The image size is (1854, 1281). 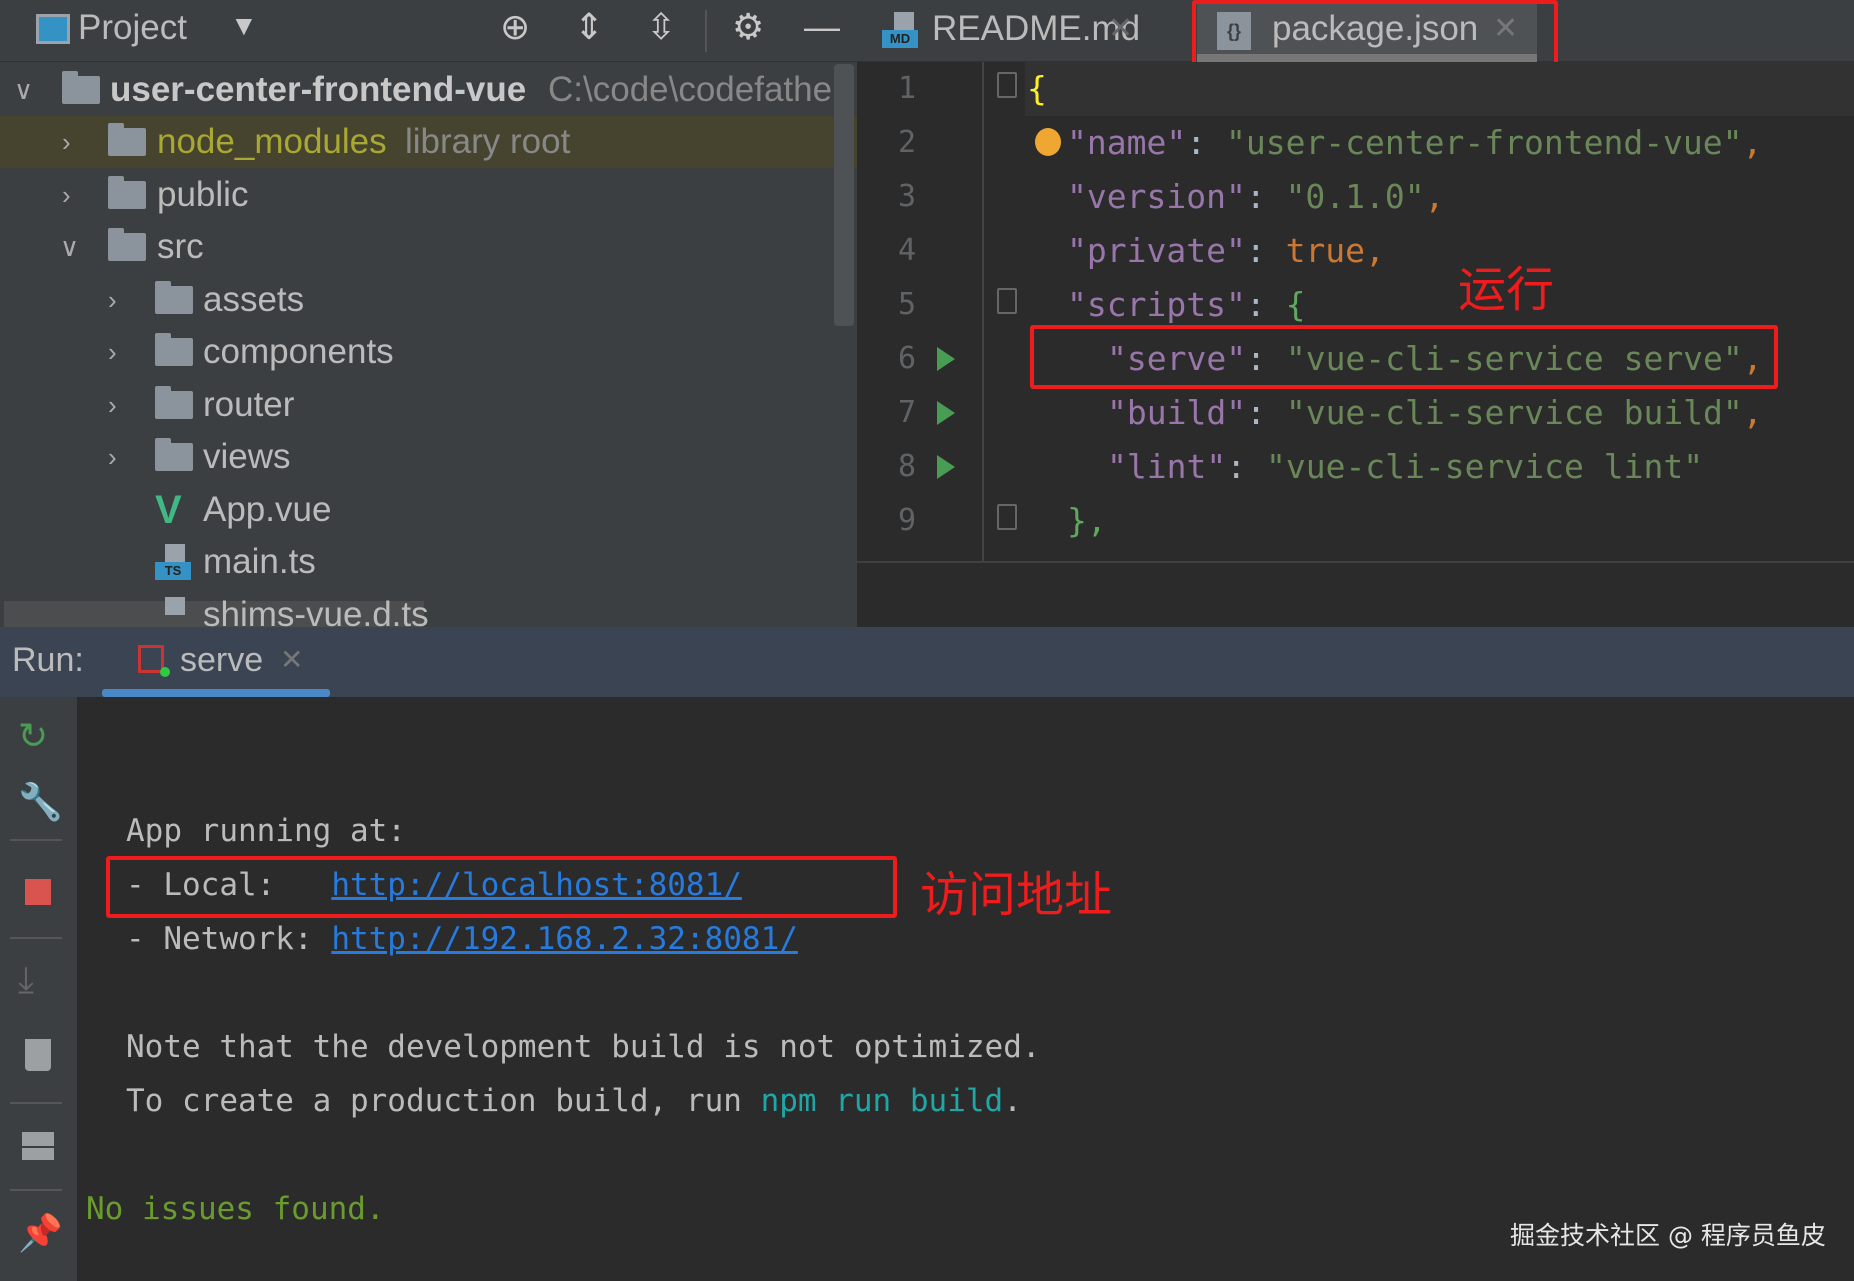 I want to click on layout-icon, so click(x=38, y=1146).